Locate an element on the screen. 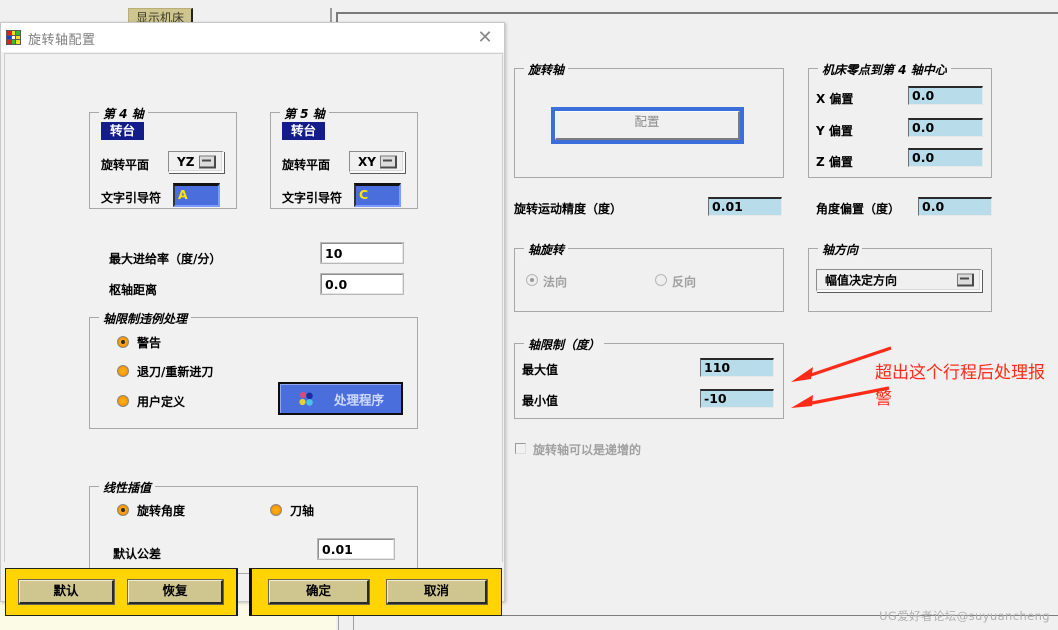 The height and width of the screenshot is (630, 1058). group-limit-violation-legend: 轴限制违例处理 is located at coordinates (145, 318).